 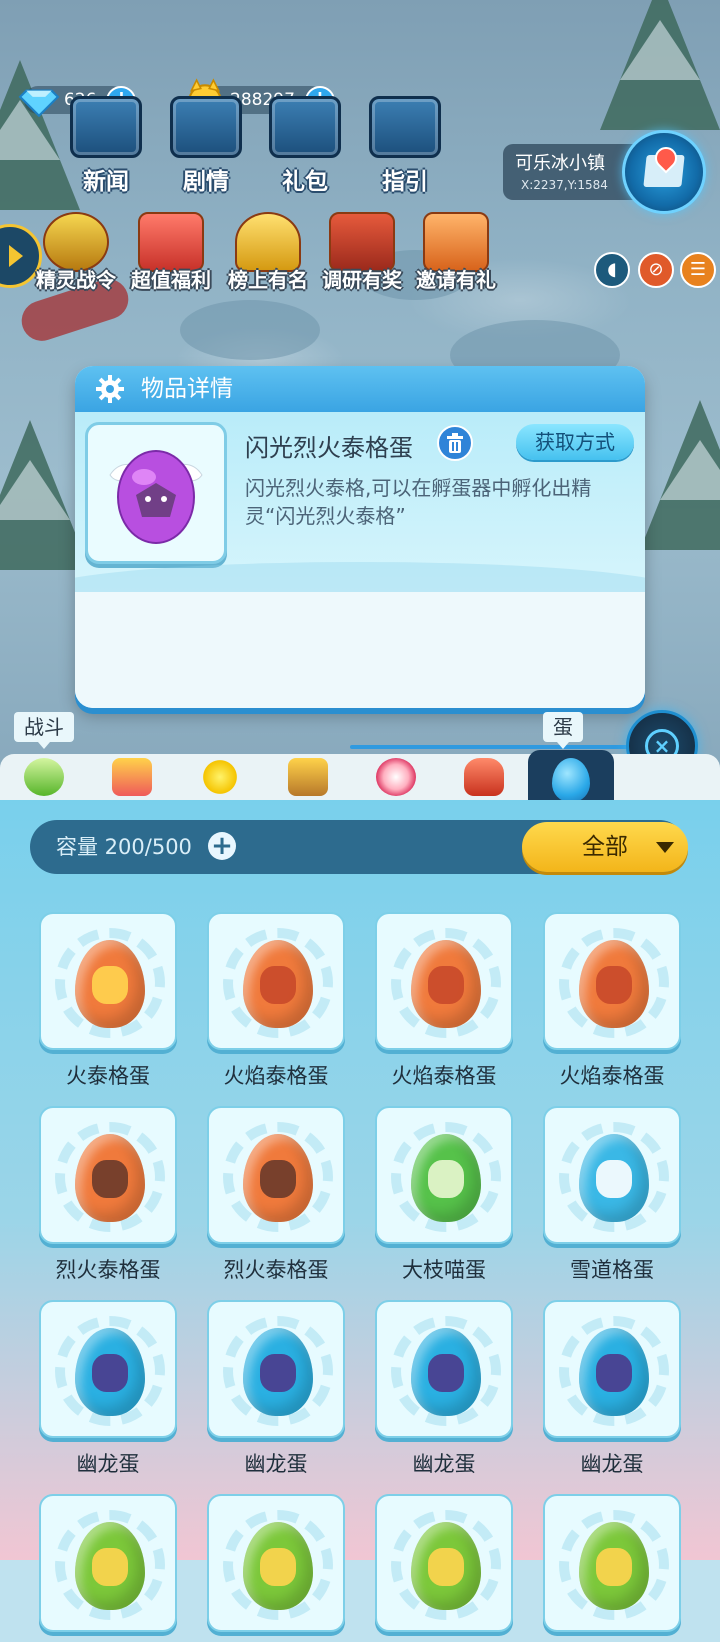 What do you see at coordinates (206, 127) in the screenshot?
I see `story-machine-icon` at bounding box center [206, 127].